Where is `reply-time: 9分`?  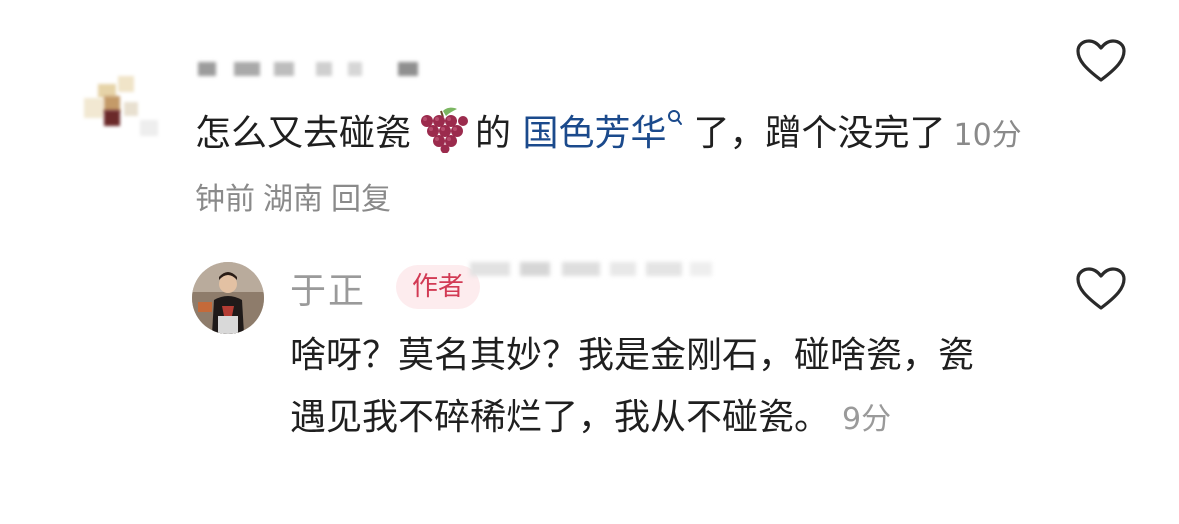 reply-time: 9分 is located at coordinates (867, 419).